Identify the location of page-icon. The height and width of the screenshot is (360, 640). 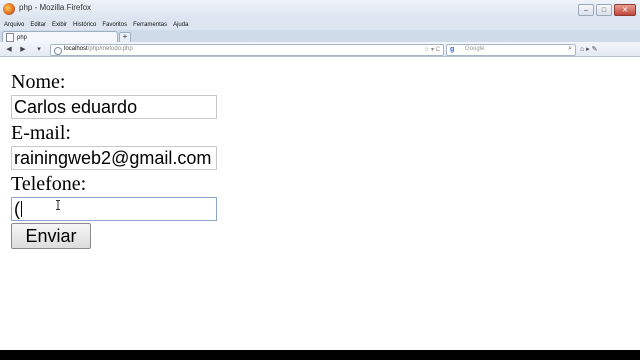
(10, 37).